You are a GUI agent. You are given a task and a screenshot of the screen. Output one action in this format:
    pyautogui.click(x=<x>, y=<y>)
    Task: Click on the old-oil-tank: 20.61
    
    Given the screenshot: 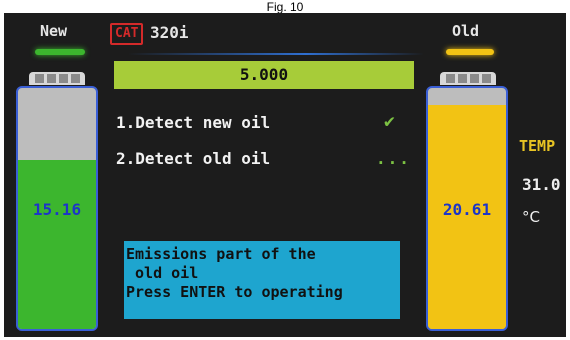 What is the action you would take?
    pyautogui.click(x=467, y=208)
    